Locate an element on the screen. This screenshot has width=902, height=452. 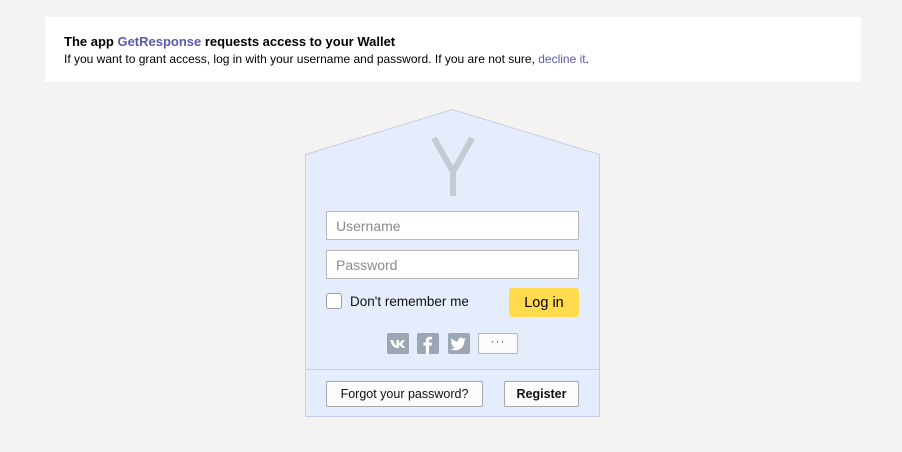
register-button: Register is located at coordinates (541, 394).